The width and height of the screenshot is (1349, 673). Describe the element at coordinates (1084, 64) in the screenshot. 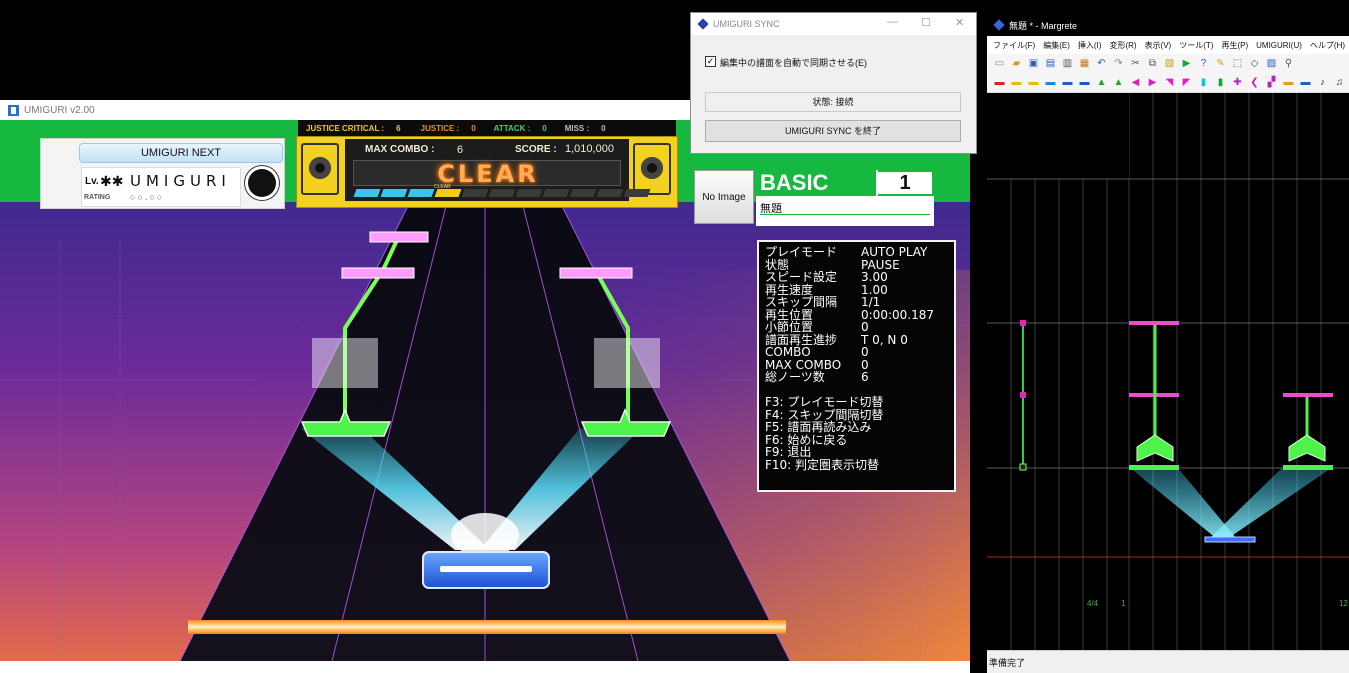

I see `export-icon: ▦` at that location.